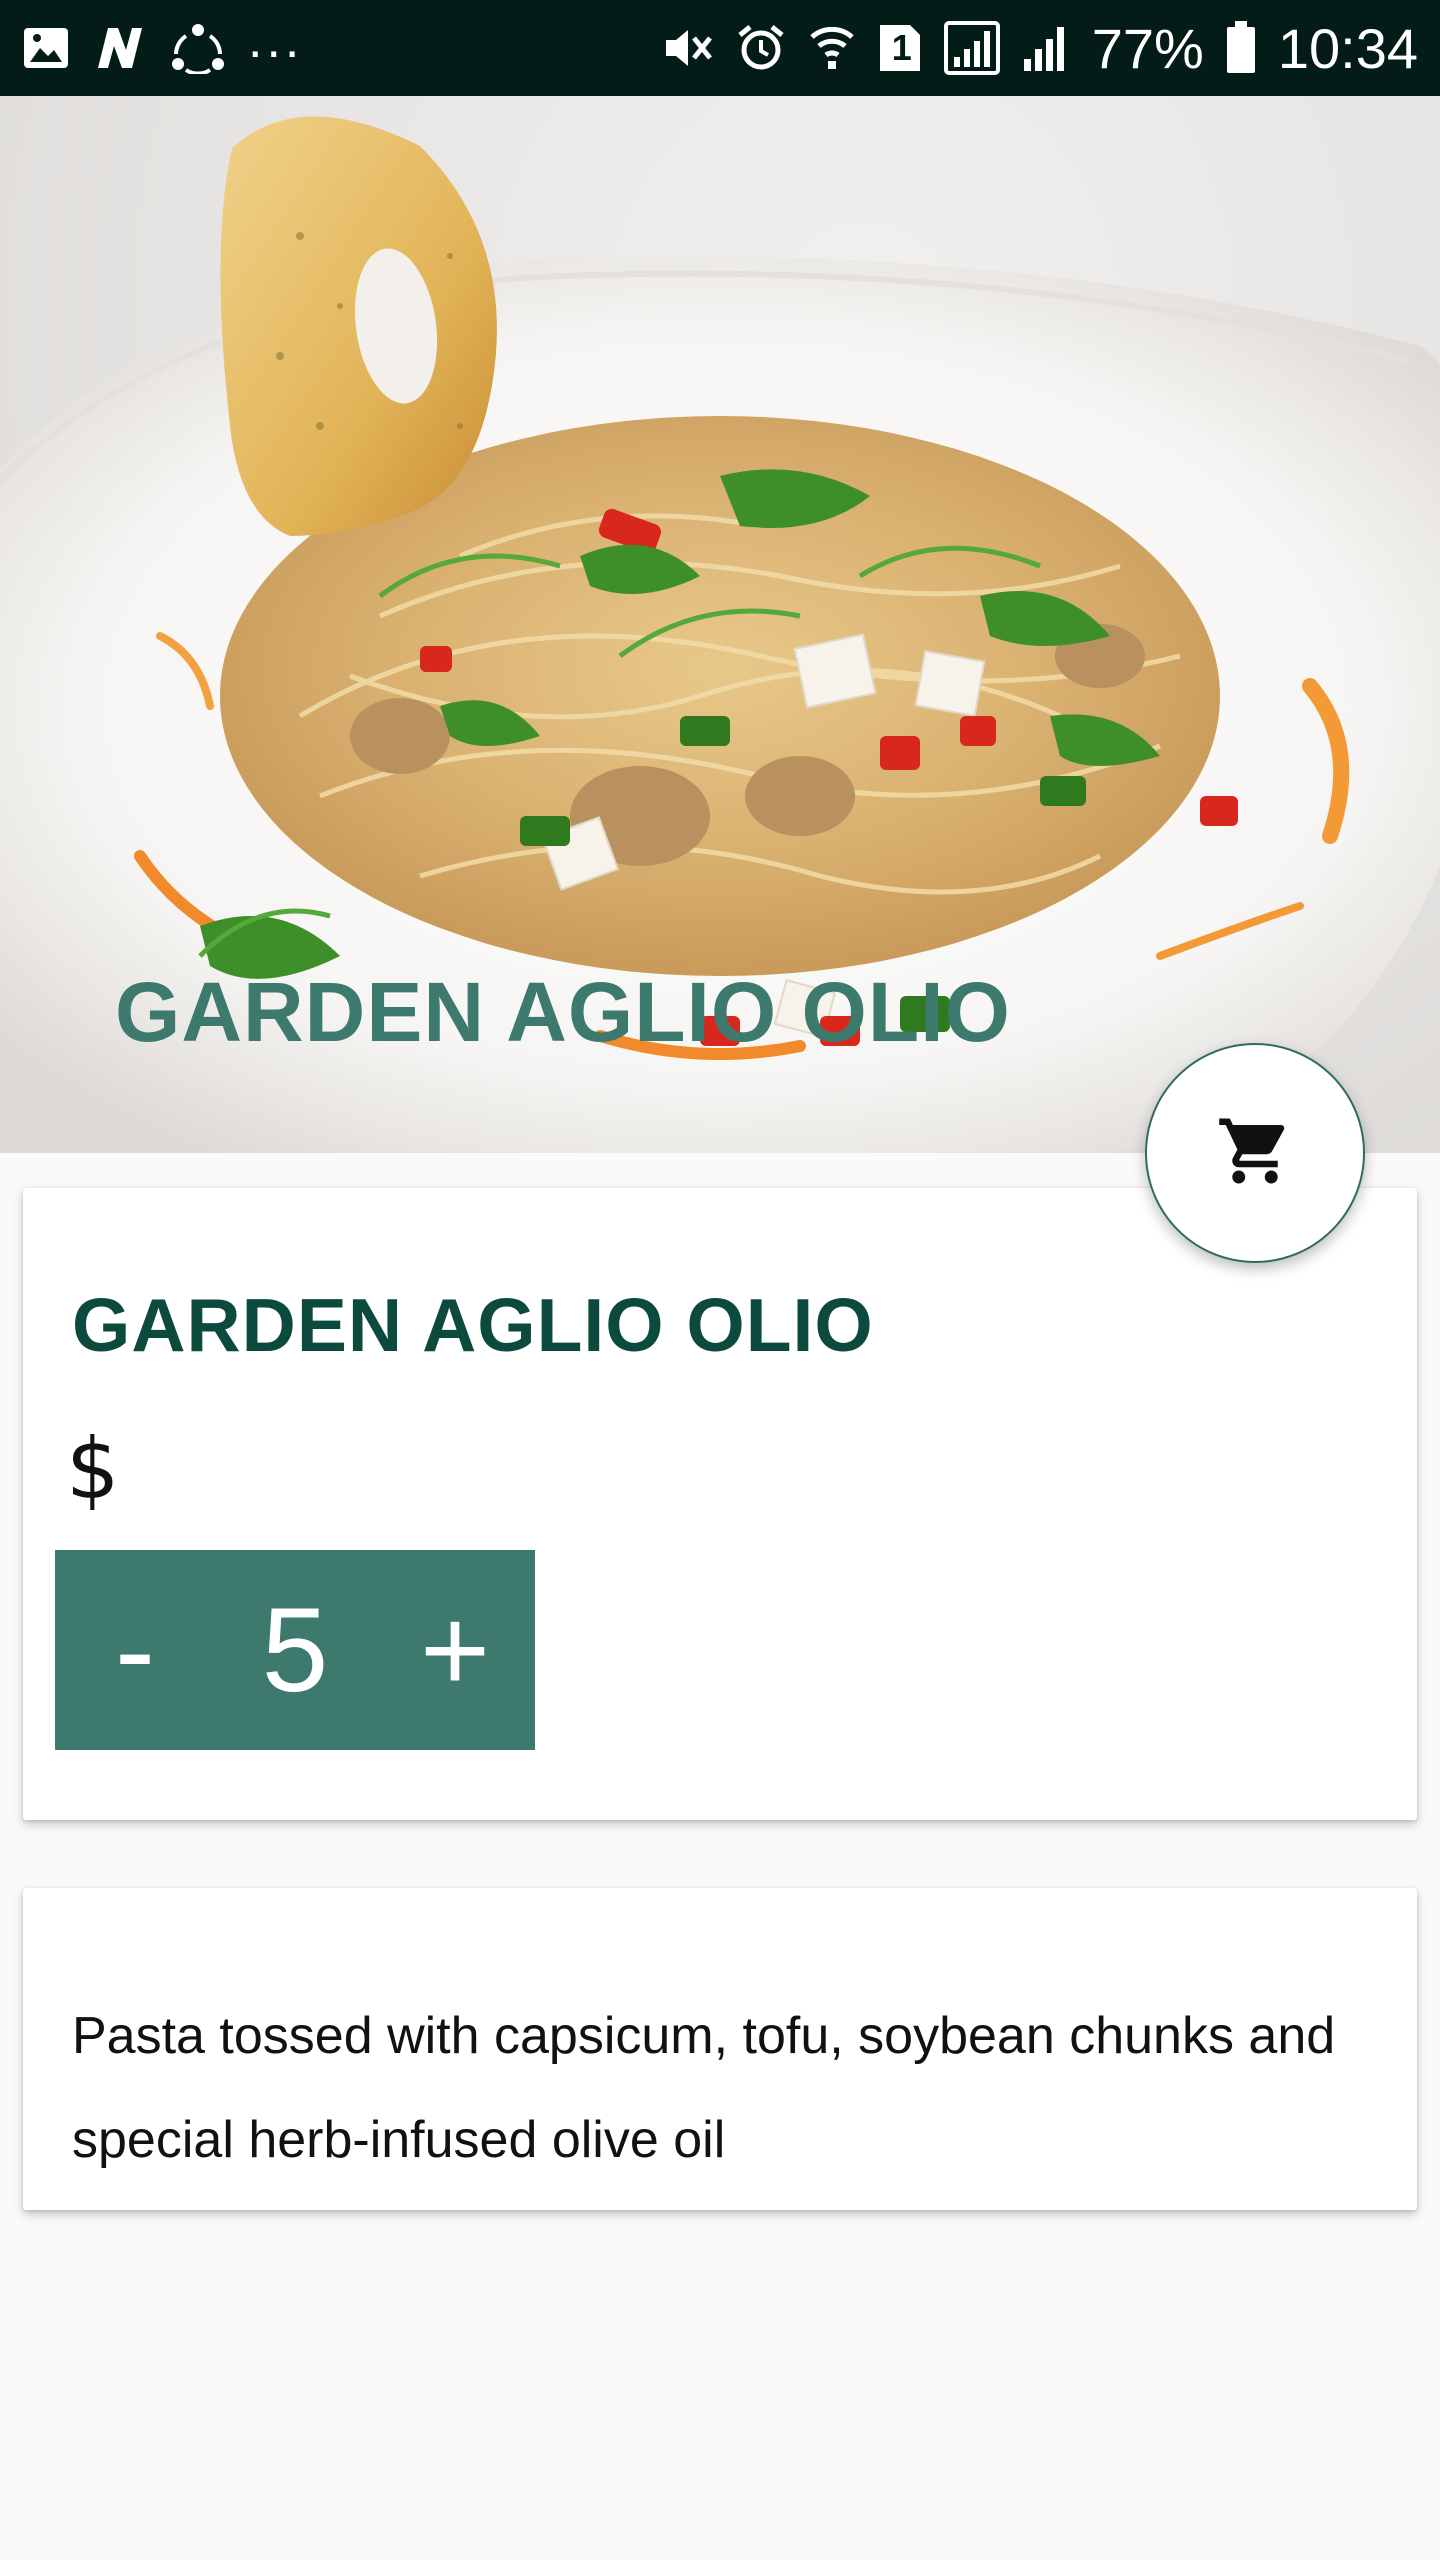 The width and height of the screenshot is (1440, 2560). I want to click on cart-icon, so click(1255, 1153).